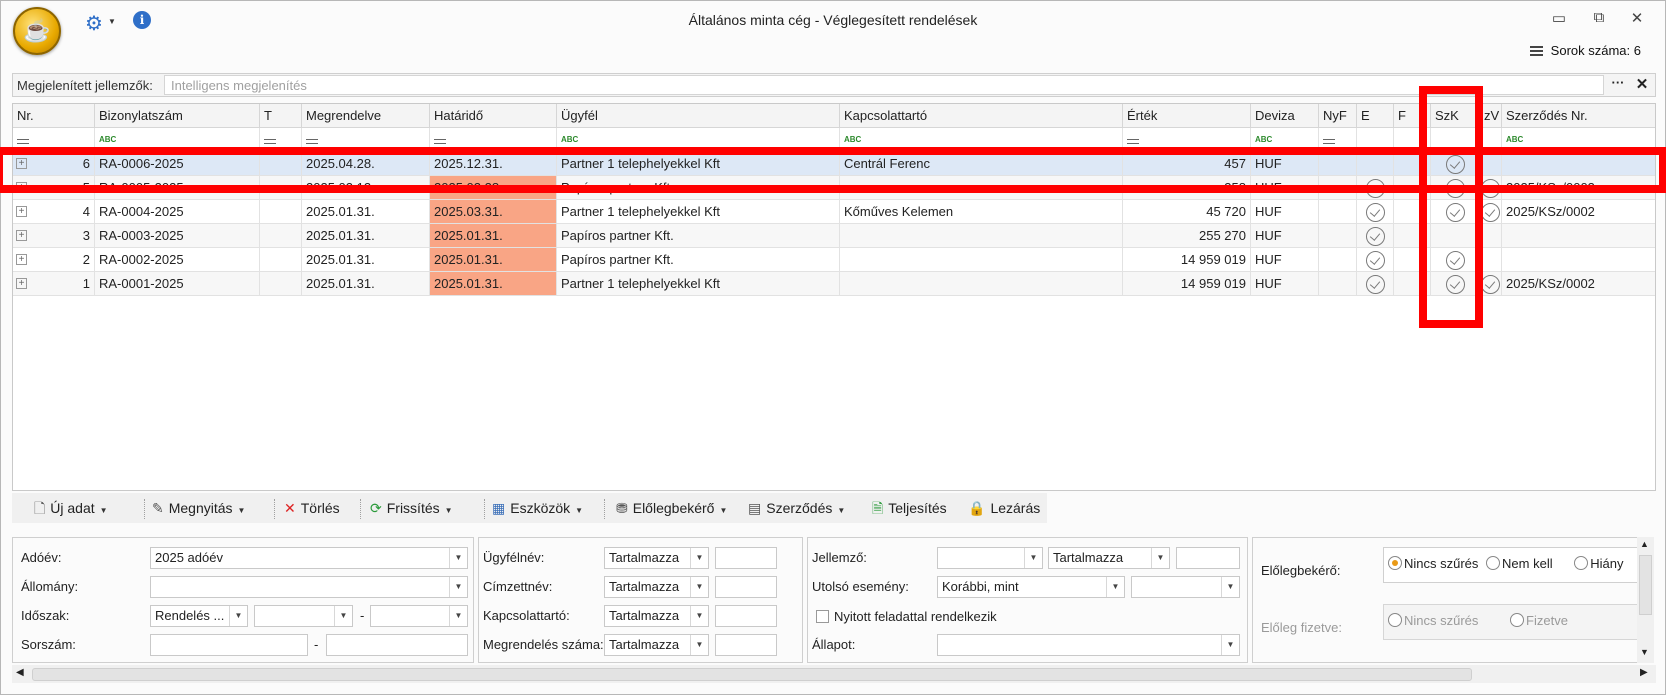 The image size is (1666, 695). What do you see at coordinates (796, 509) in the screenshot?
I see `contract-button: ▤ Szerződés ▼` at bounding box center [796, 509].